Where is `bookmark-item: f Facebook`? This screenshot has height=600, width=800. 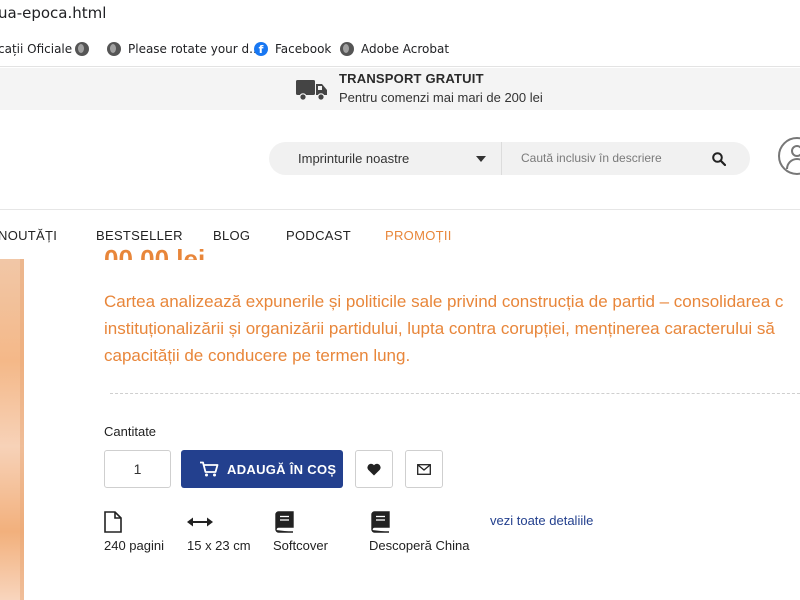
bookmark-item: f Facebook is located at coordinates (292, 49).